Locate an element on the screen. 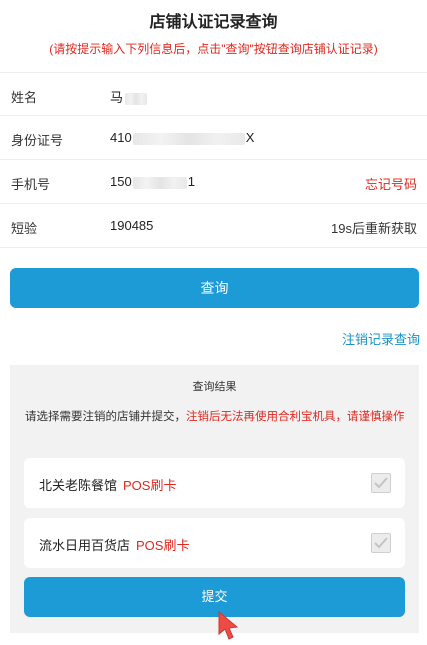 Image resolution: width=427 pixels, height=645 pixels. phone-suffix: 1 is located at coordinates (191, 181).